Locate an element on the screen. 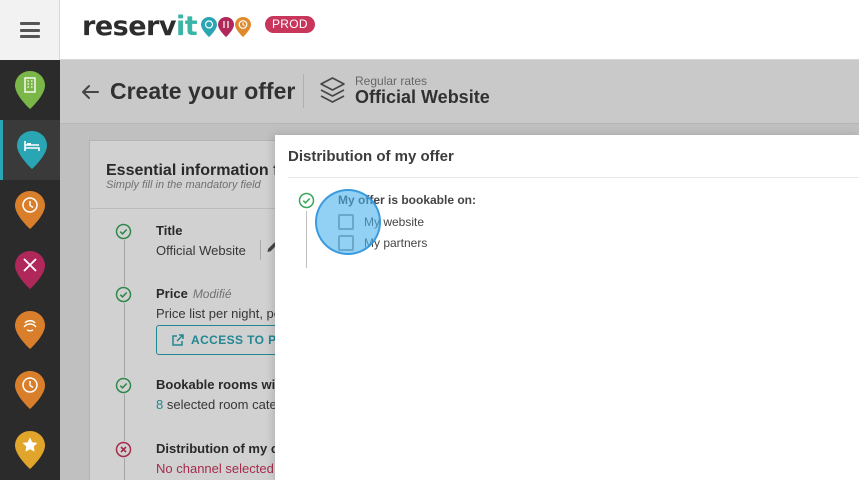 The width and height of the screenshot is (859, 480). my-website-checkbox is located at coordinates (346, 222).